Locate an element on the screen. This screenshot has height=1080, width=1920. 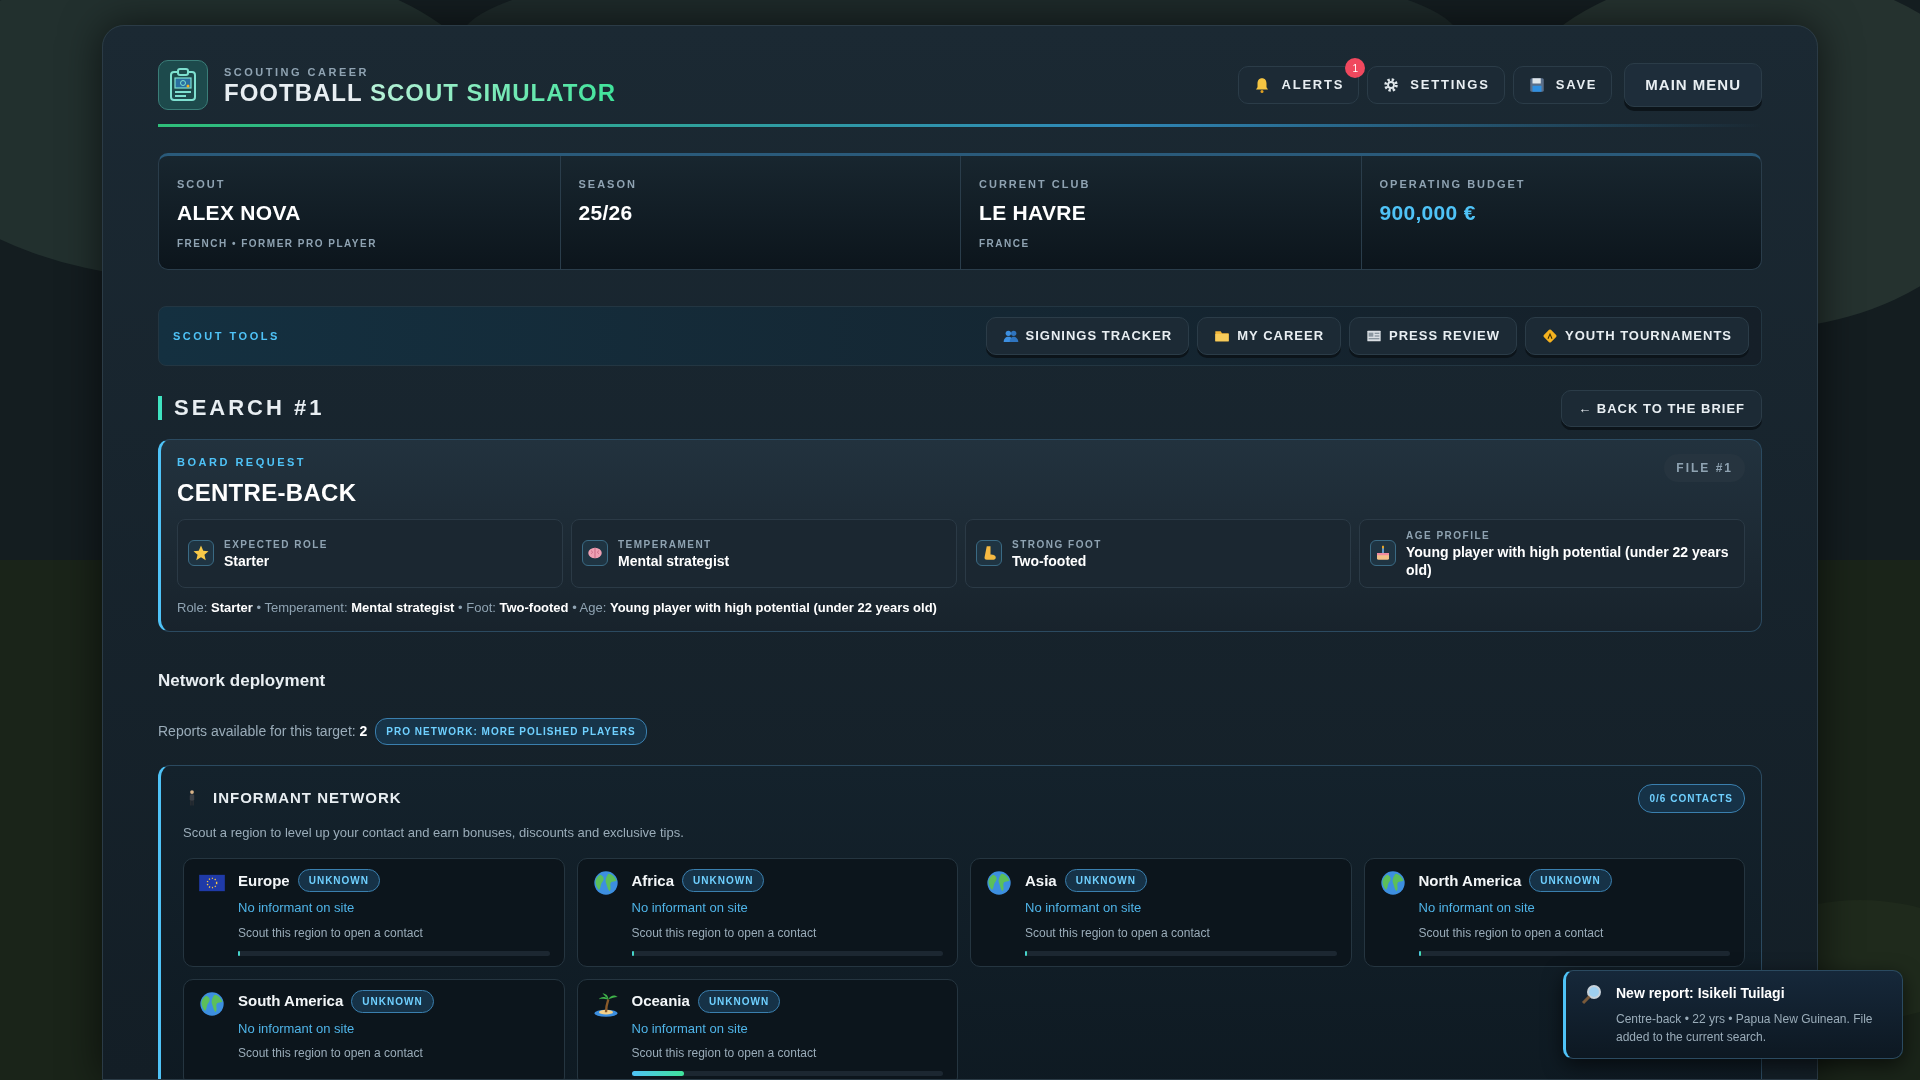
region-card: South America UNKNOWN No informant on site Scout this region to open a contact is located at coordinates (374, 1028).